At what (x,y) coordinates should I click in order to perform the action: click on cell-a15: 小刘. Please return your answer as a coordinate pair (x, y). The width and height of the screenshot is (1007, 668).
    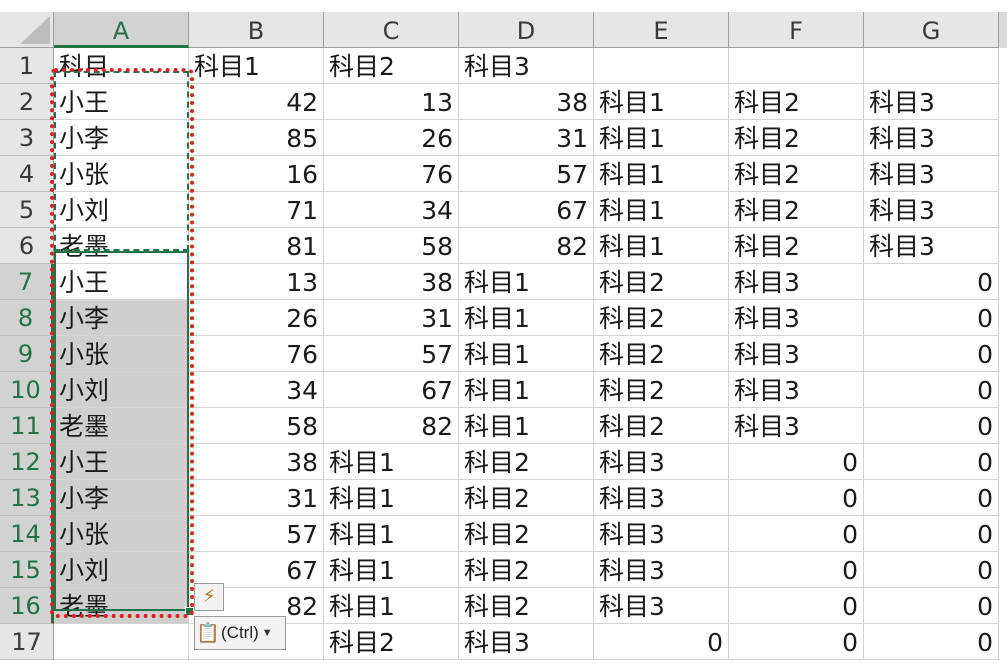
    Looking at the image, I should click on (121, 570).